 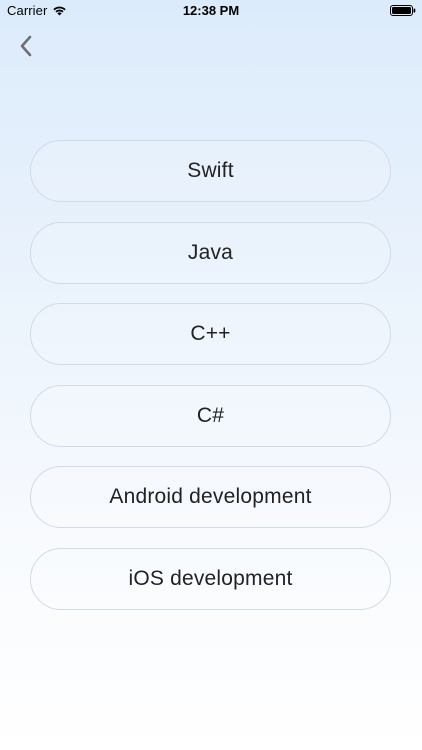 What do you see at coordinates (210, 497) in the screenshot?
I see `option-android-button: Android development` at bounding box center [210, 497].